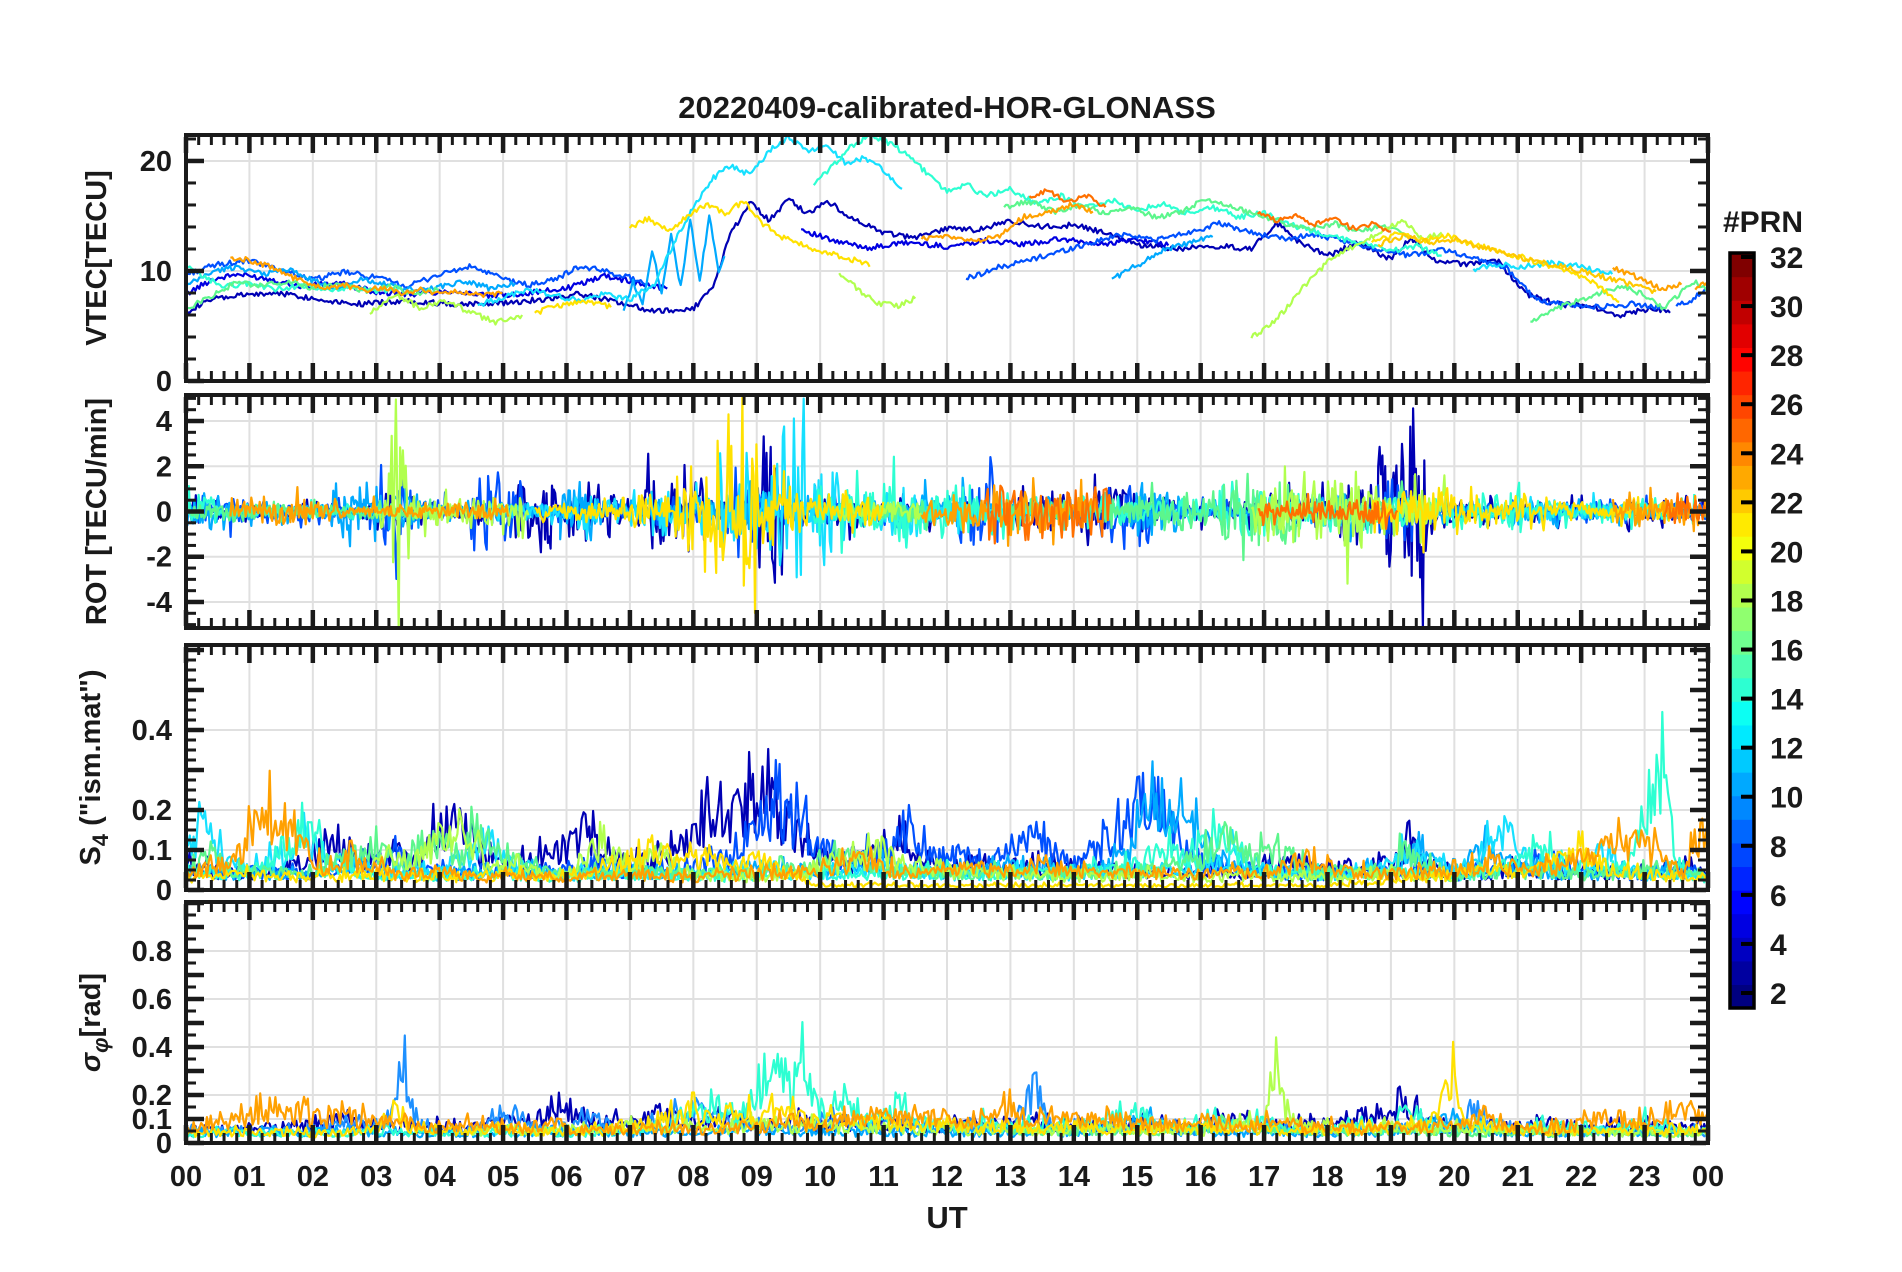 This screenshot has height=1272, width=1902. I want to click on x-axis-label: UT, so click(946, 1217).